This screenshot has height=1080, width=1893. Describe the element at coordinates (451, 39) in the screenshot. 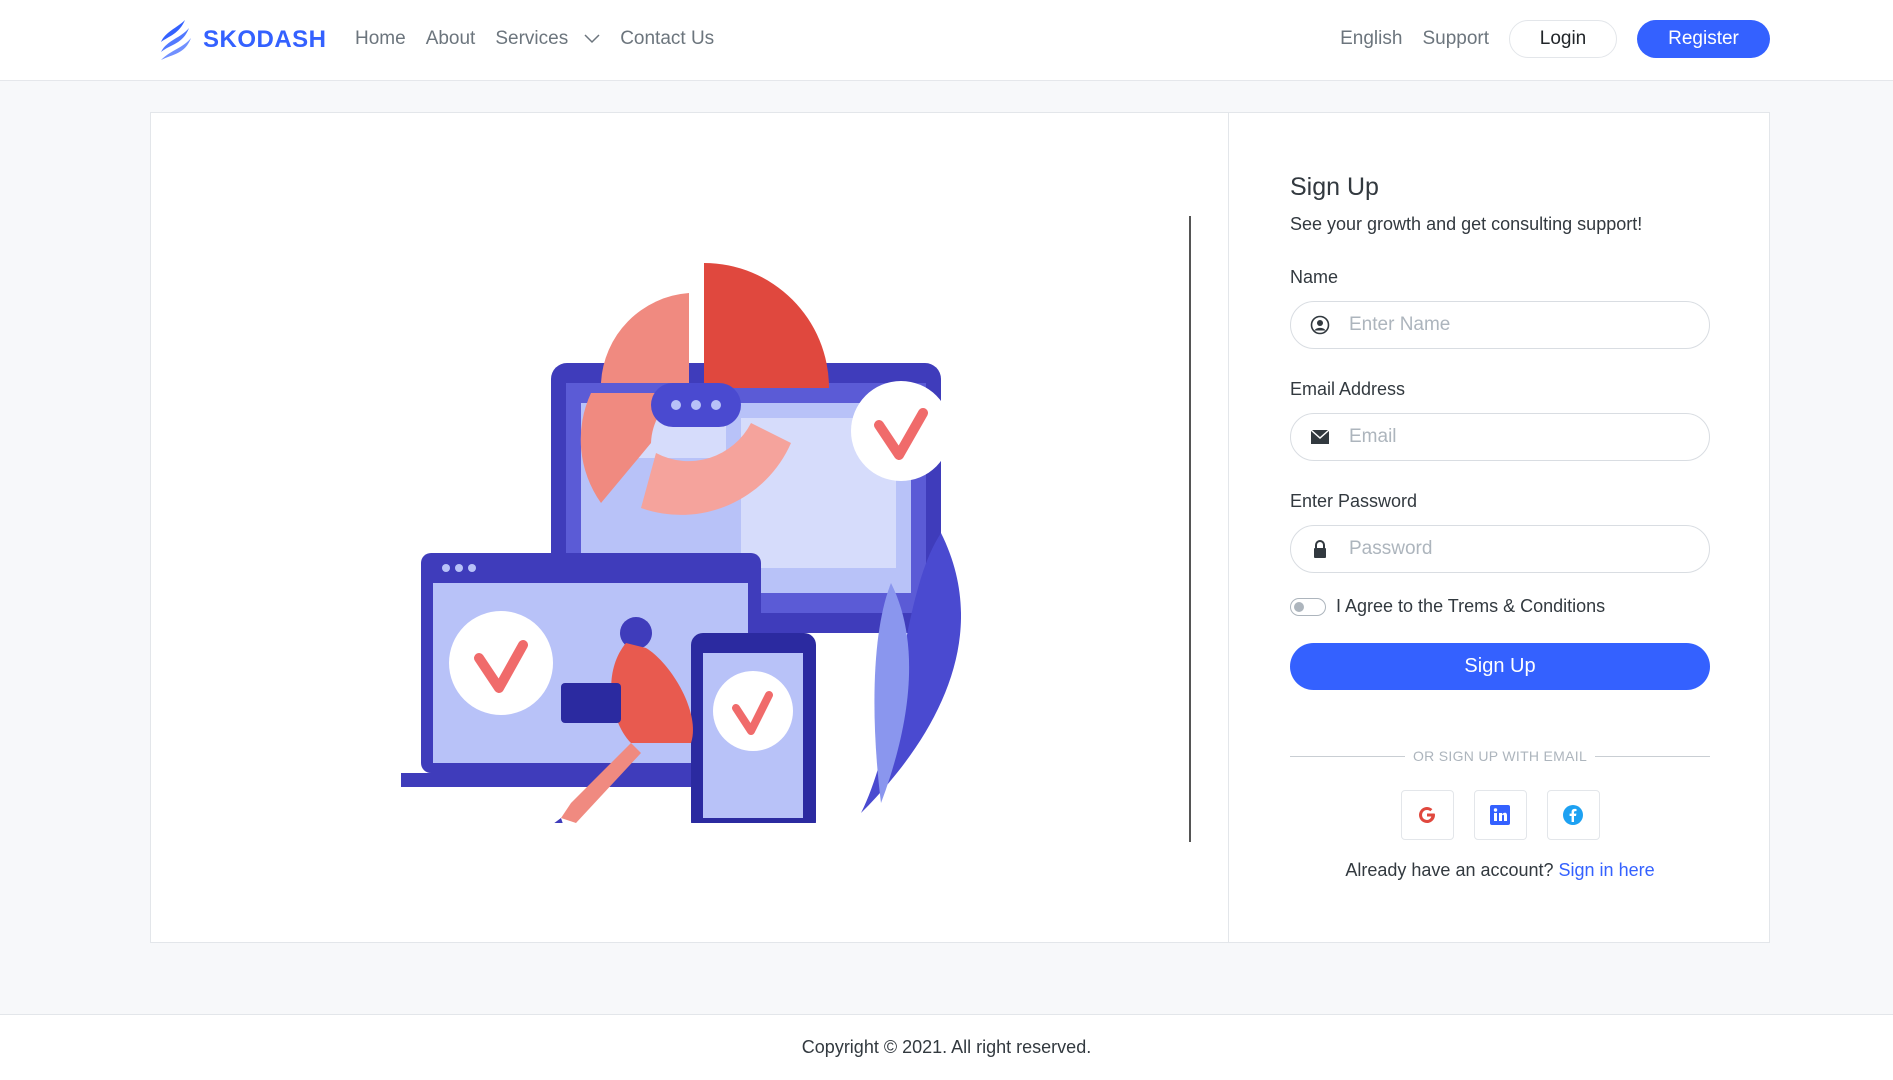

I see `nav-about: About` at that location.